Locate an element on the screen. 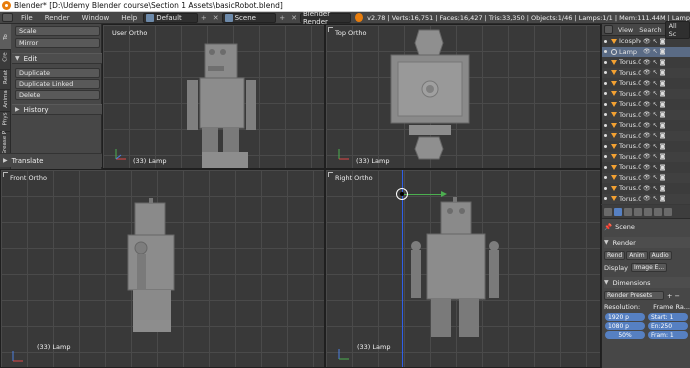  frame-step-field: Fram: 1 is located at coordinates (668, 335).